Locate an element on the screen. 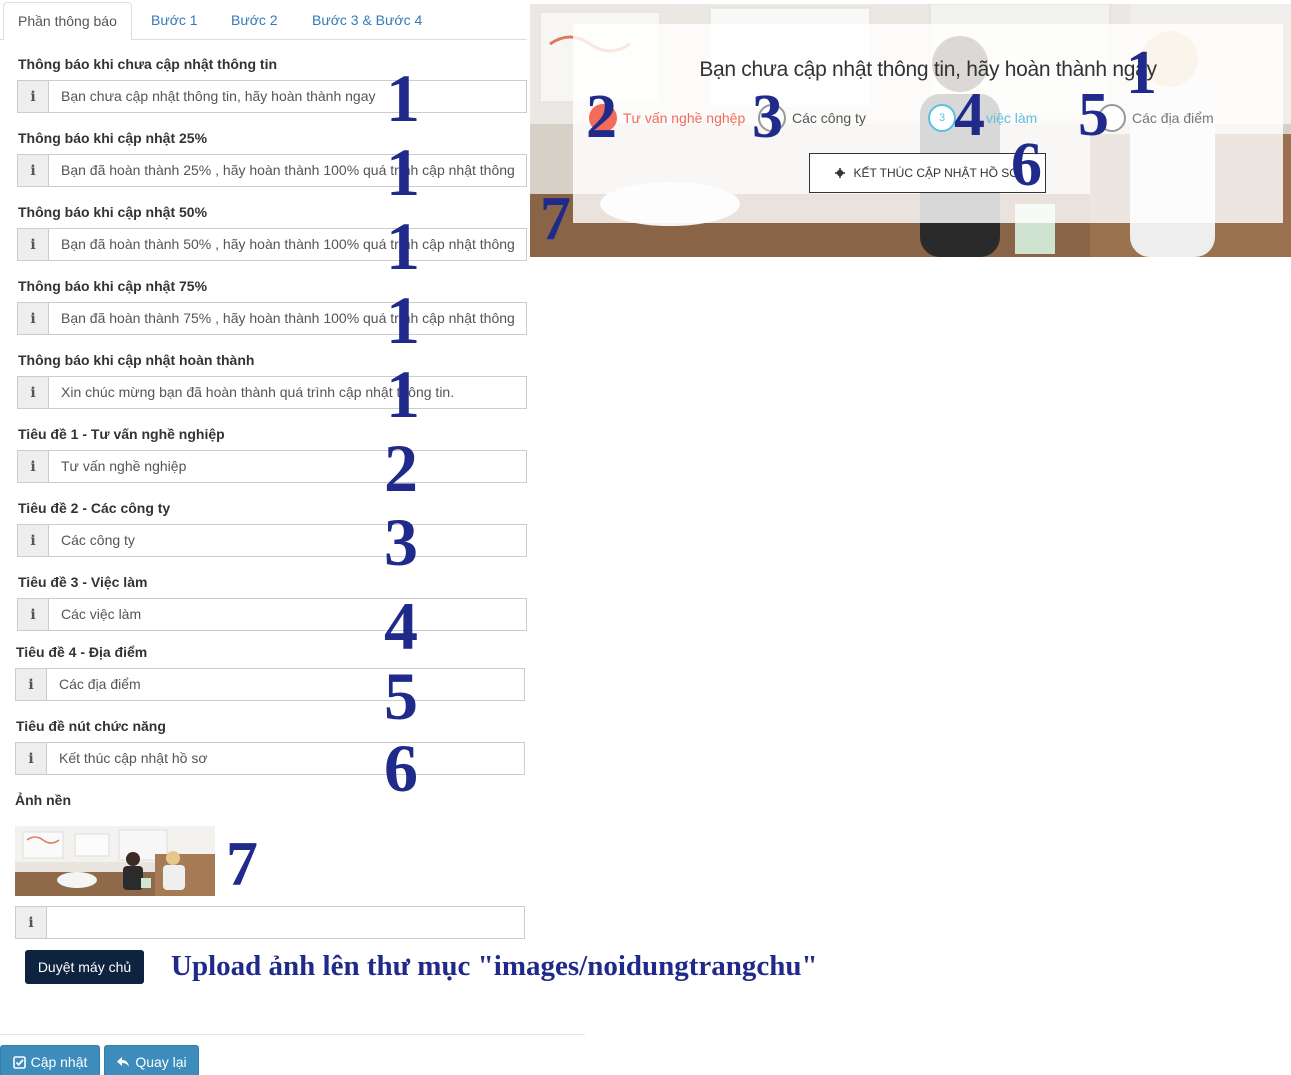 This screenshot has height=1075, width=1291. field-label: Tiêu đề 1 - Tư vấn nghề nghiệp is located at coordinates (121, 434).